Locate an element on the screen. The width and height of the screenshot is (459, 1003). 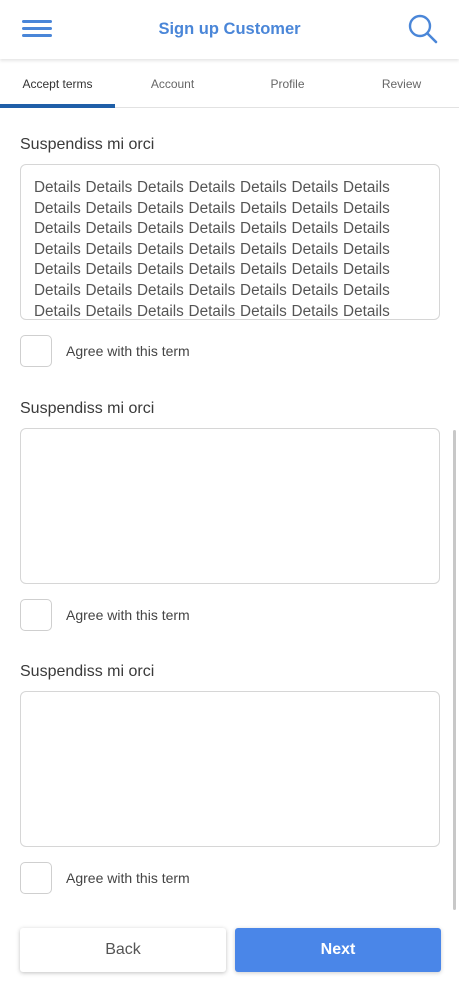
active-tab-indicator is located at coordinates (57, 106).